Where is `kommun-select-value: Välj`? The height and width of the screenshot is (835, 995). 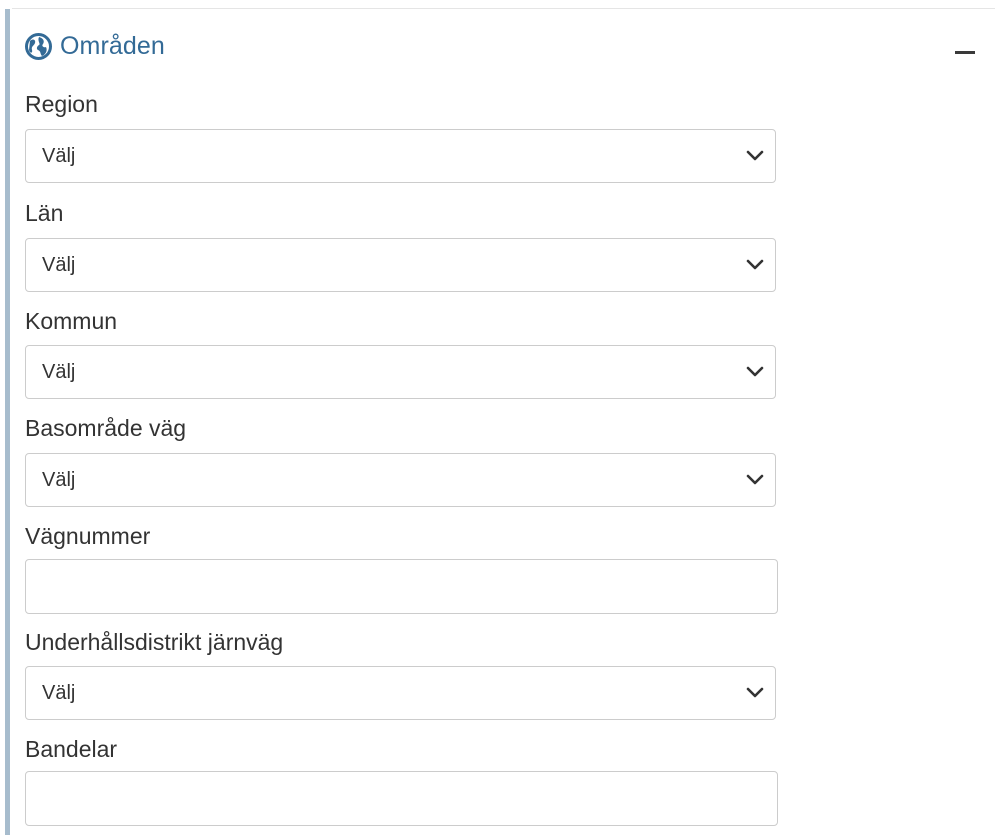
kommun-select-value: Välj is located at coordinates (59, 372).